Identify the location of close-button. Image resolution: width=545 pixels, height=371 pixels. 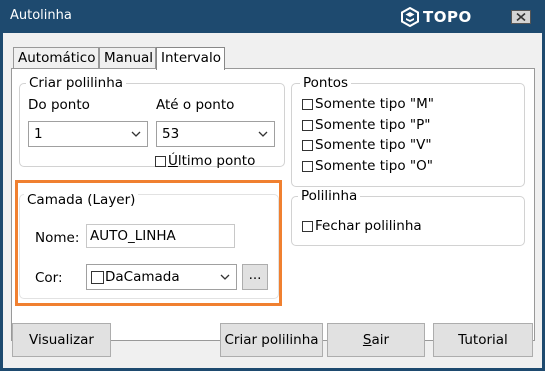
(521, 17).